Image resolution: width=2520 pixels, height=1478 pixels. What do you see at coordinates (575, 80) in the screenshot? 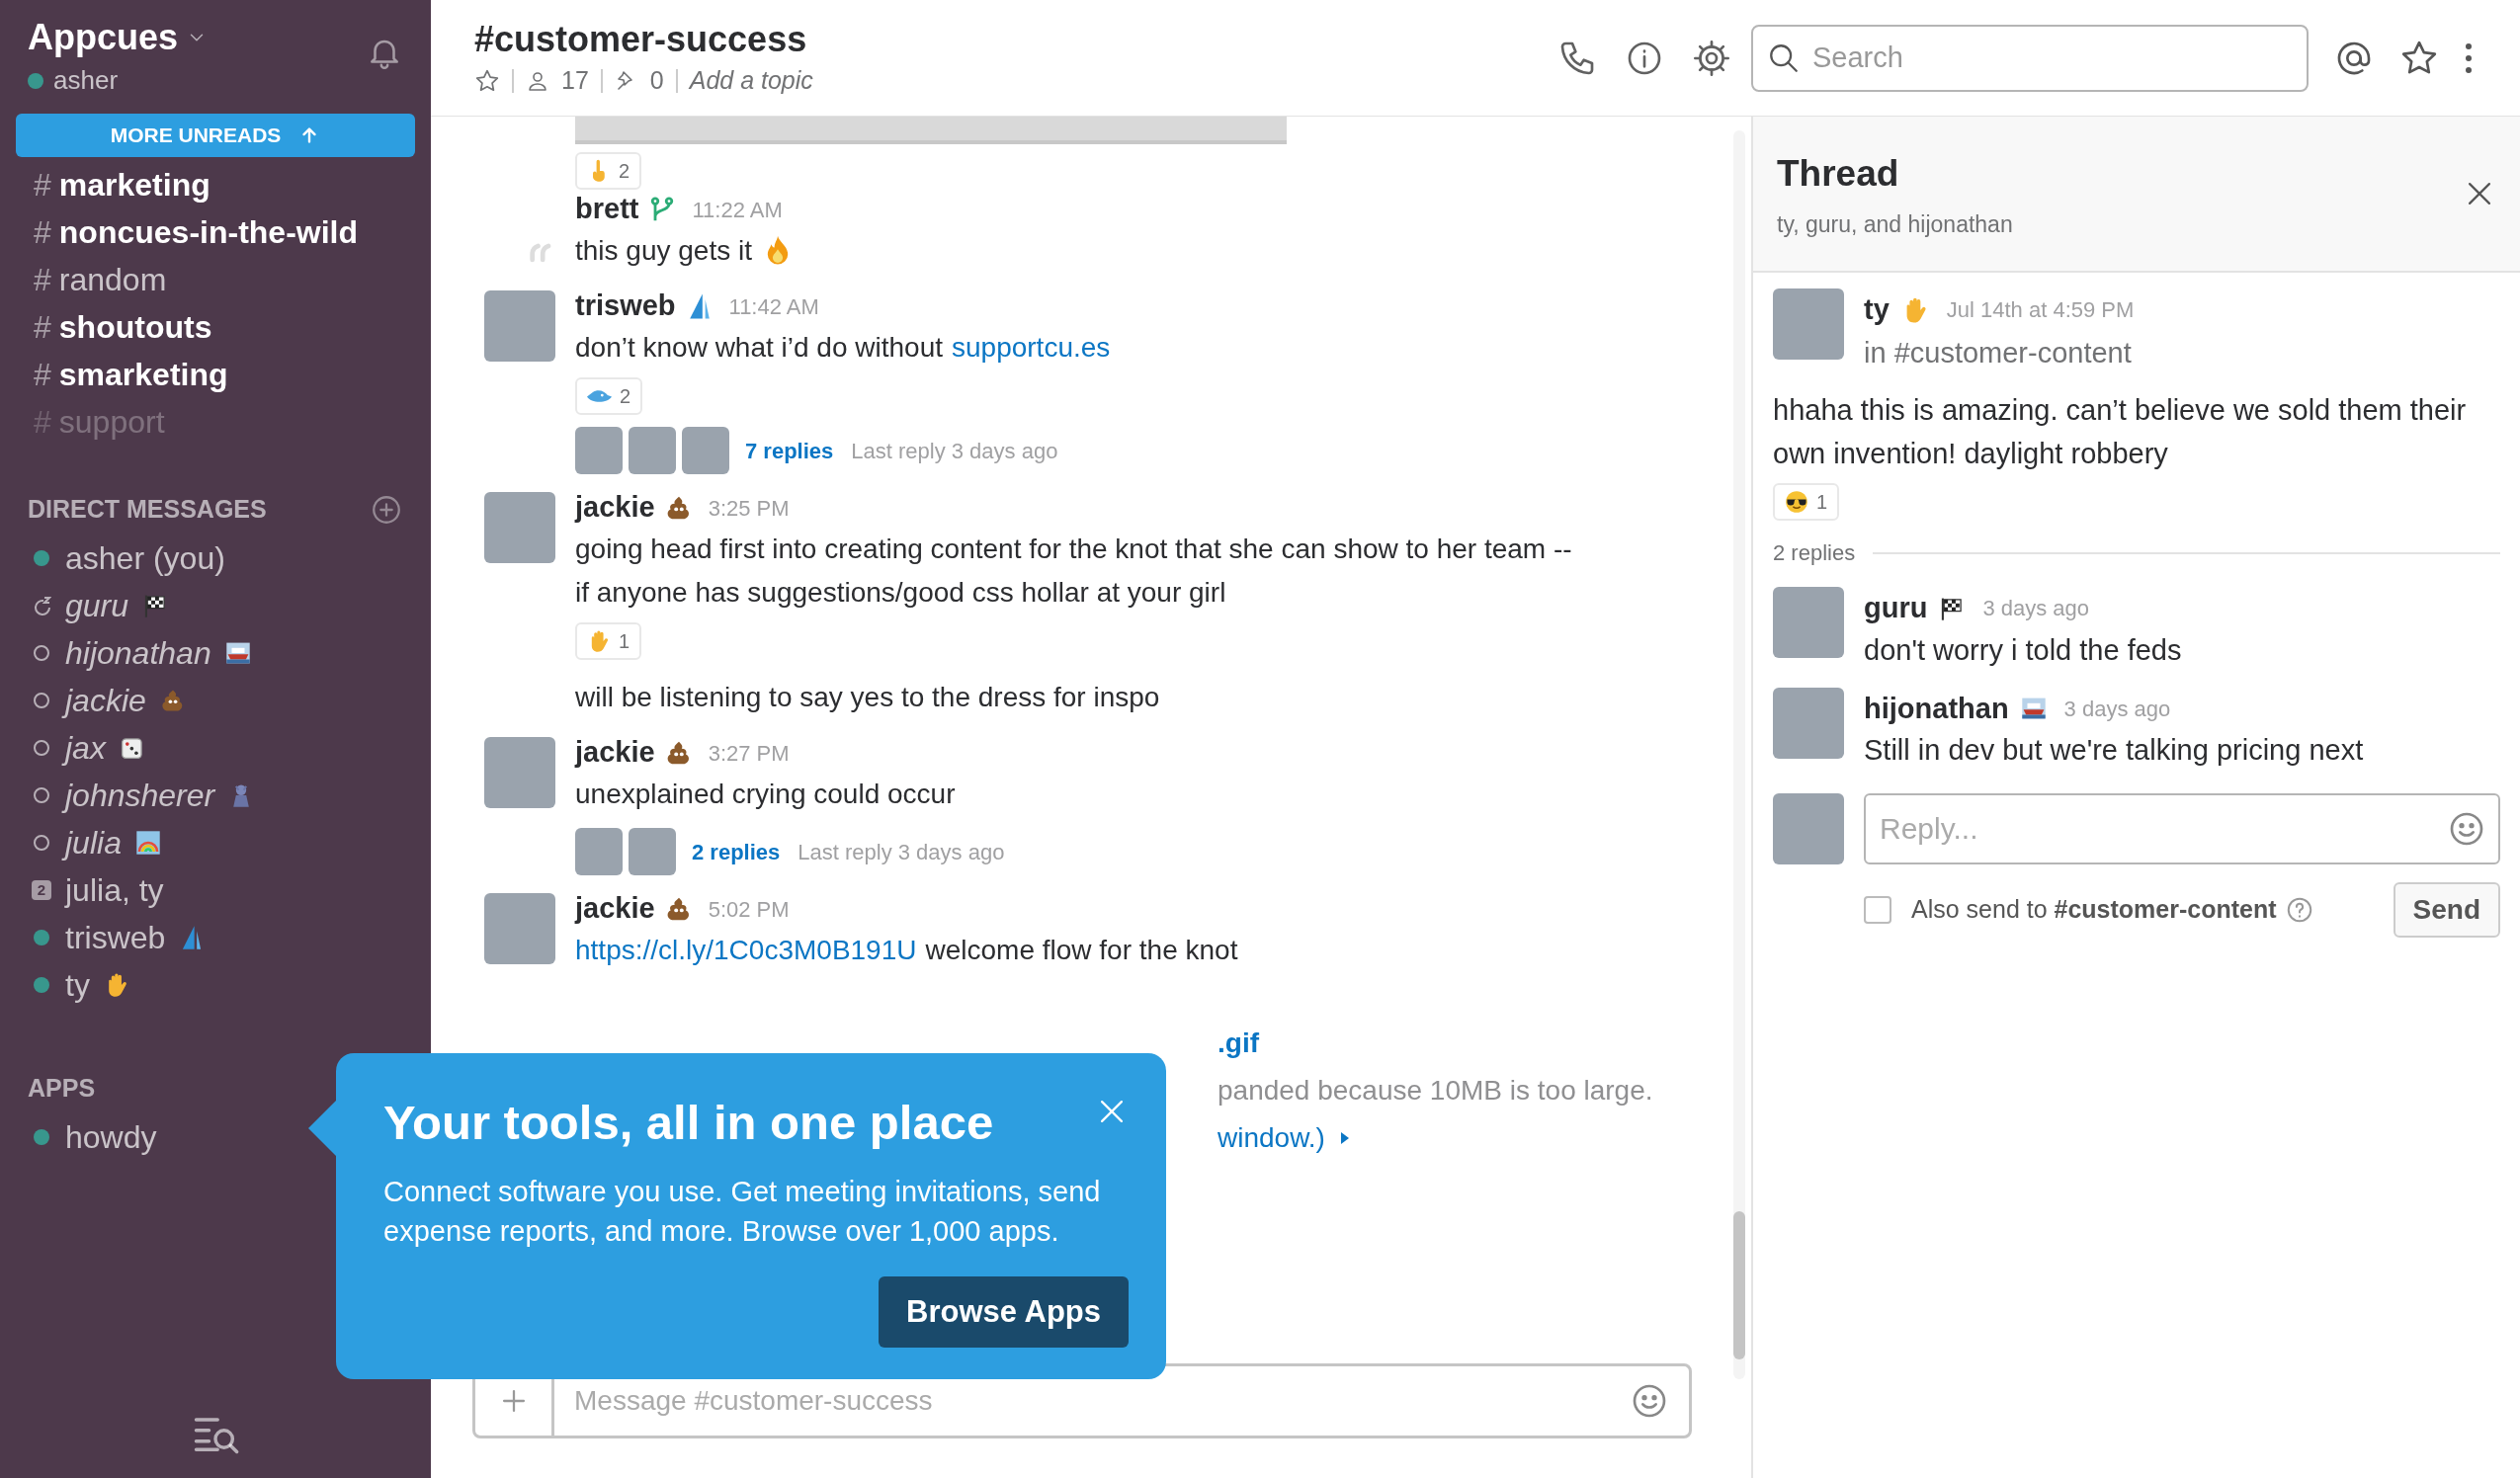
I see `member-count: 17` at bounding box center [575, 80].